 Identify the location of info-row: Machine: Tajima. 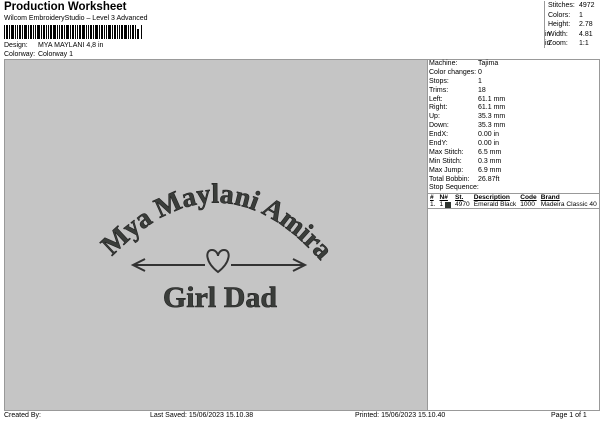
(464, 63).